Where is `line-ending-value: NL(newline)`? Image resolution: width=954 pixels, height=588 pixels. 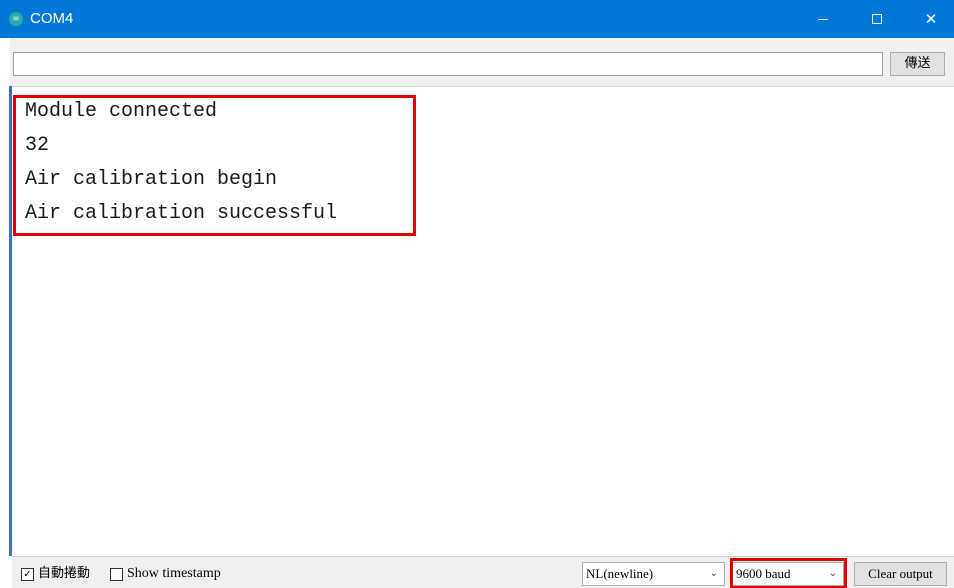
line-ending-value: NL(newline) is located at coordinates (620, 573).